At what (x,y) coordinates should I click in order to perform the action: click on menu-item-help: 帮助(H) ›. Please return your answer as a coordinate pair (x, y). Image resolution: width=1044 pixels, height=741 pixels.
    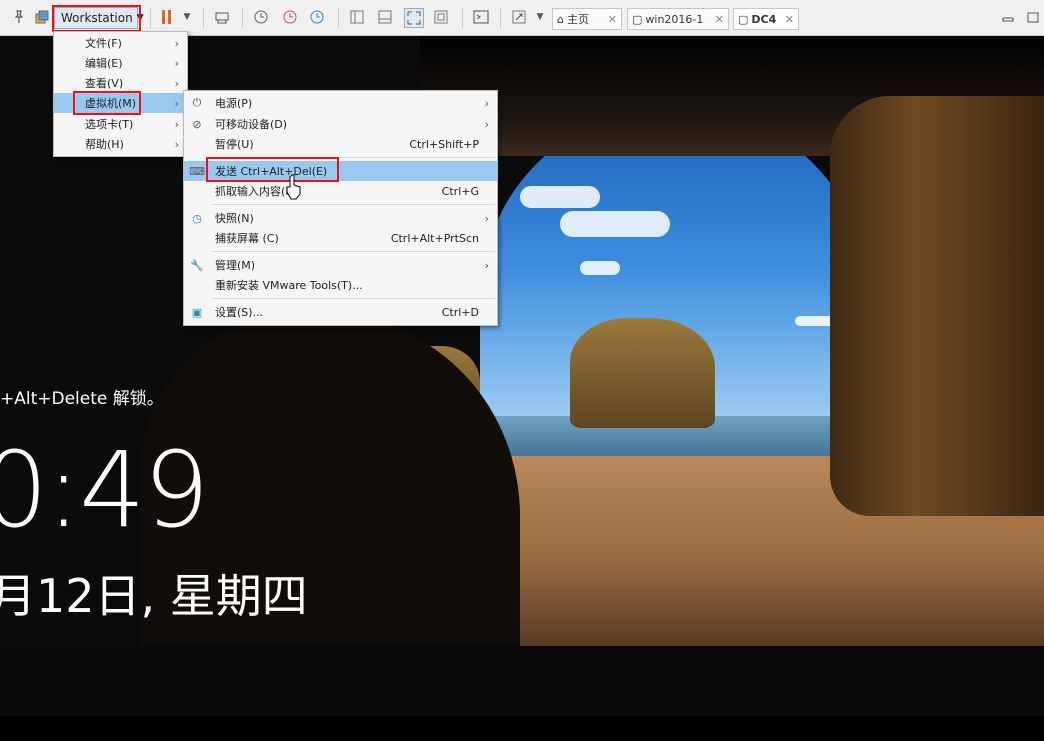
    Looking at the image, I should click on (120, 144).